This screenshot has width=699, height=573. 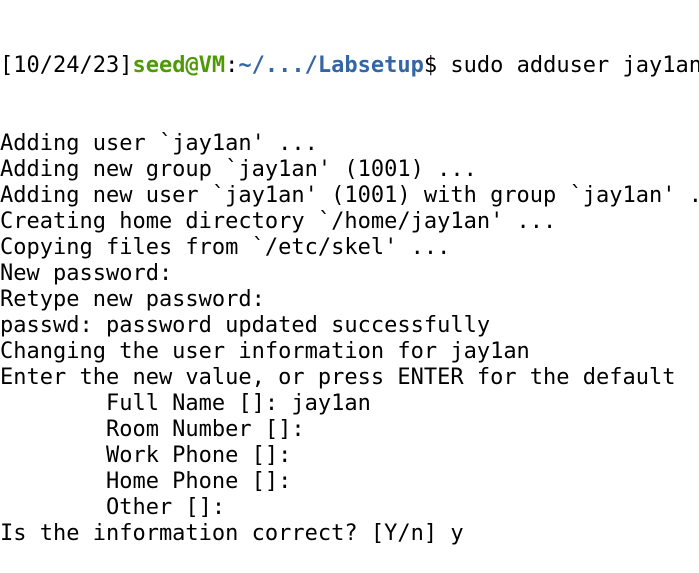 What do you see at coordinates (331, 65) in the screenshot?
I see `prompt-path: ~/.../Labsetup` at bounding box center [331, 65].